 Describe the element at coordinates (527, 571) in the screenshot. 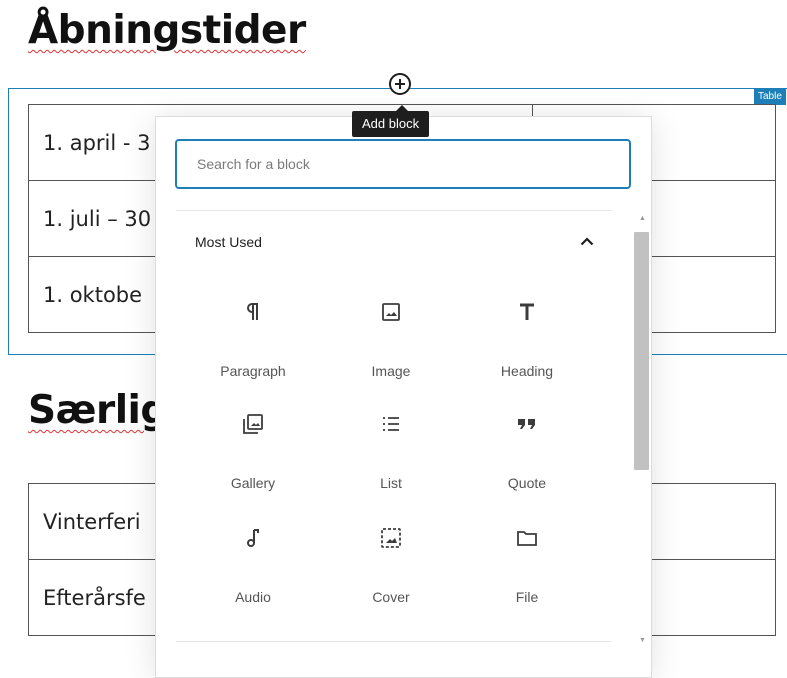

I see `block-item-file: File` at that location.